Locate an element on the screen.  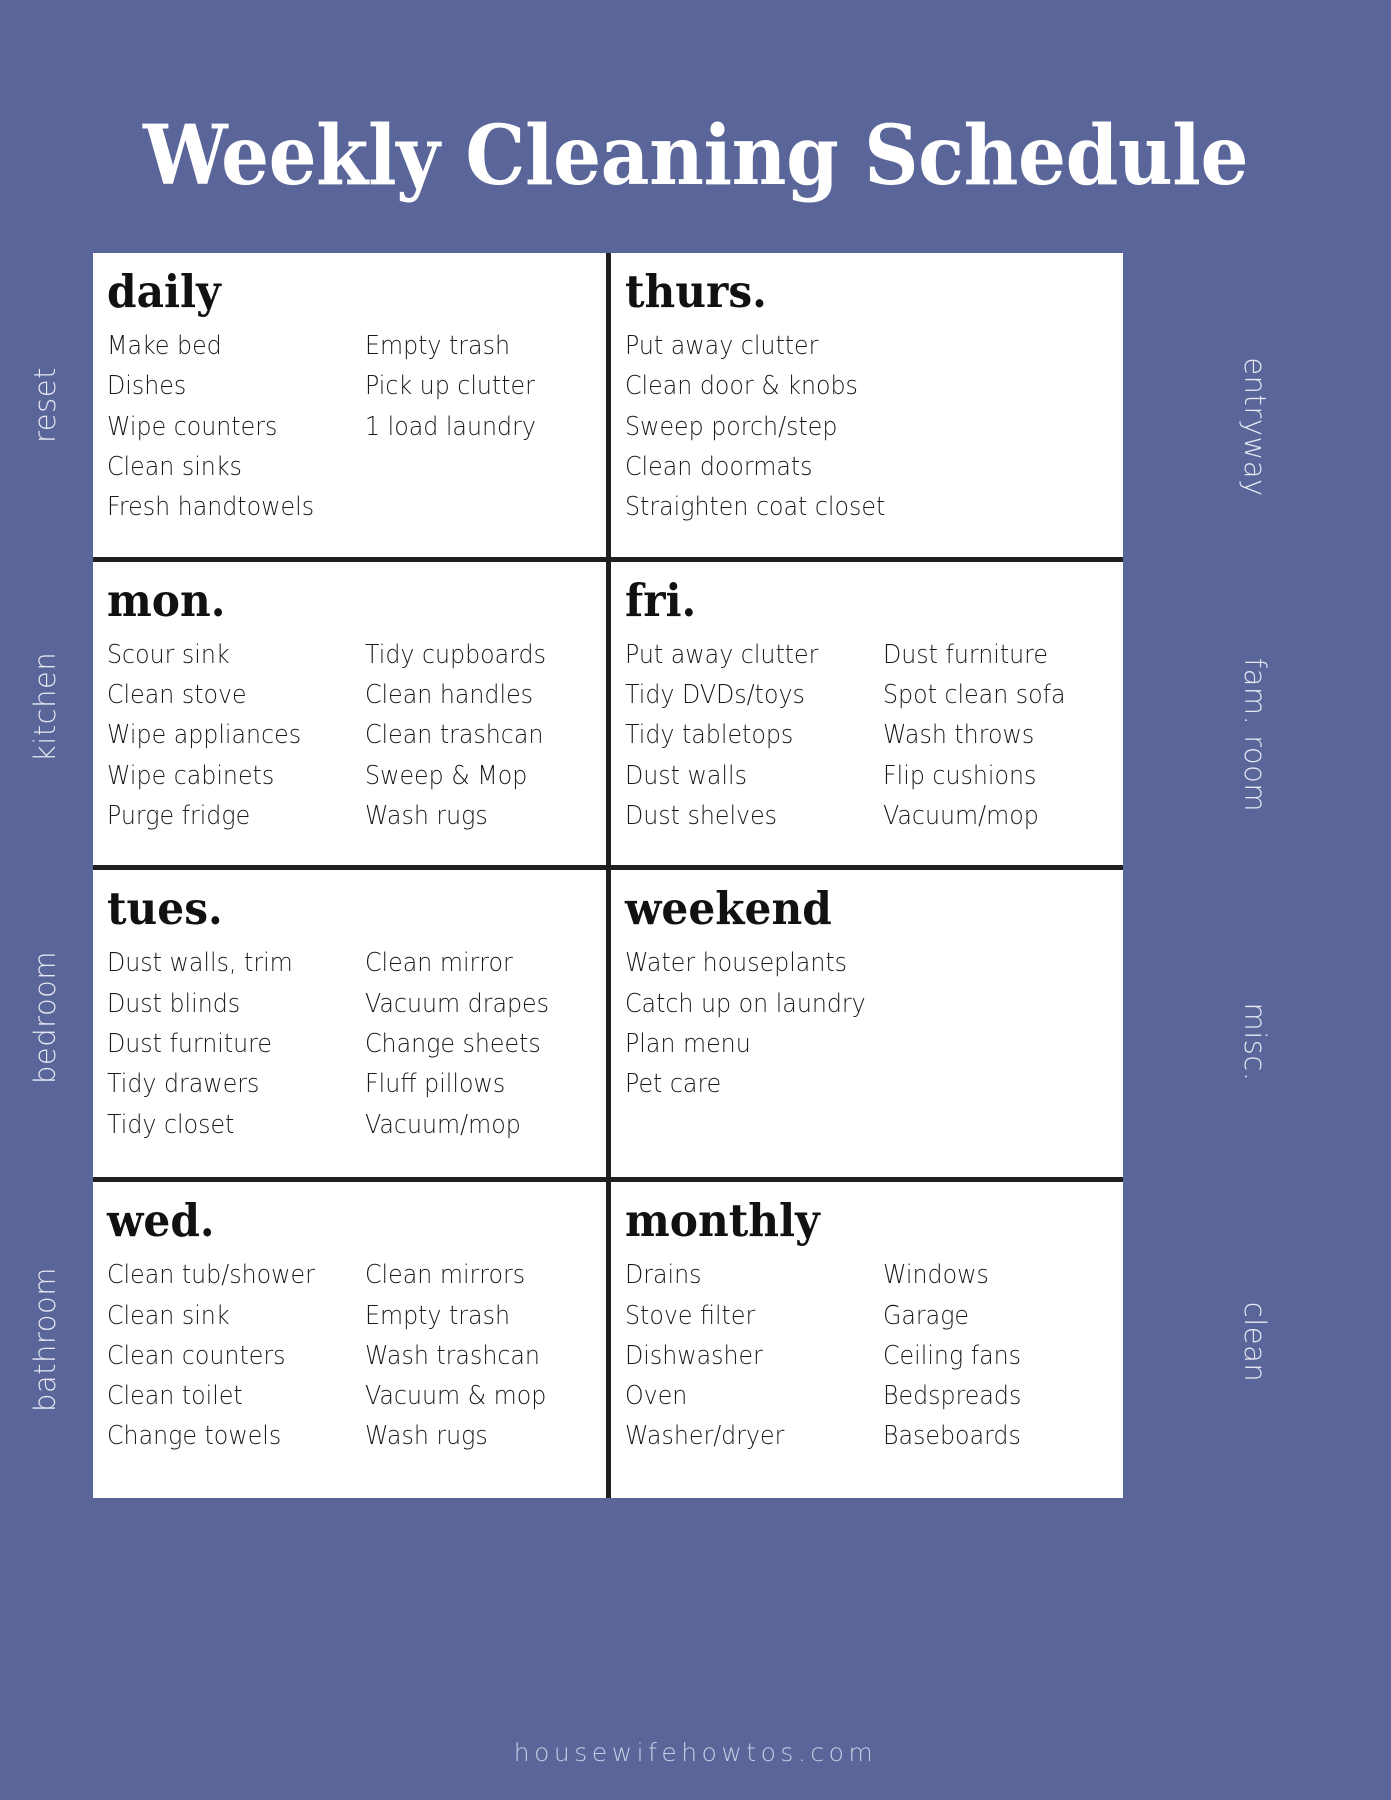
side-label-text: fam. room is located at coordinates (1255, 735).